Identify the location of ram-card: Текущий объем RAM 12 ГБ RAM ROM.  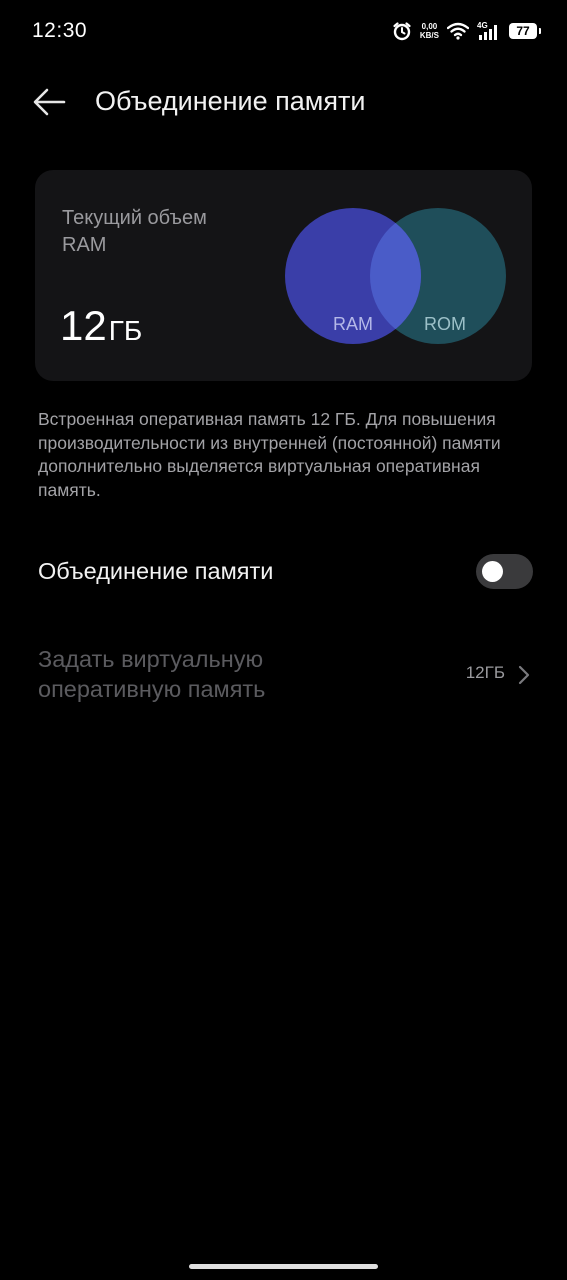
(283, 275).